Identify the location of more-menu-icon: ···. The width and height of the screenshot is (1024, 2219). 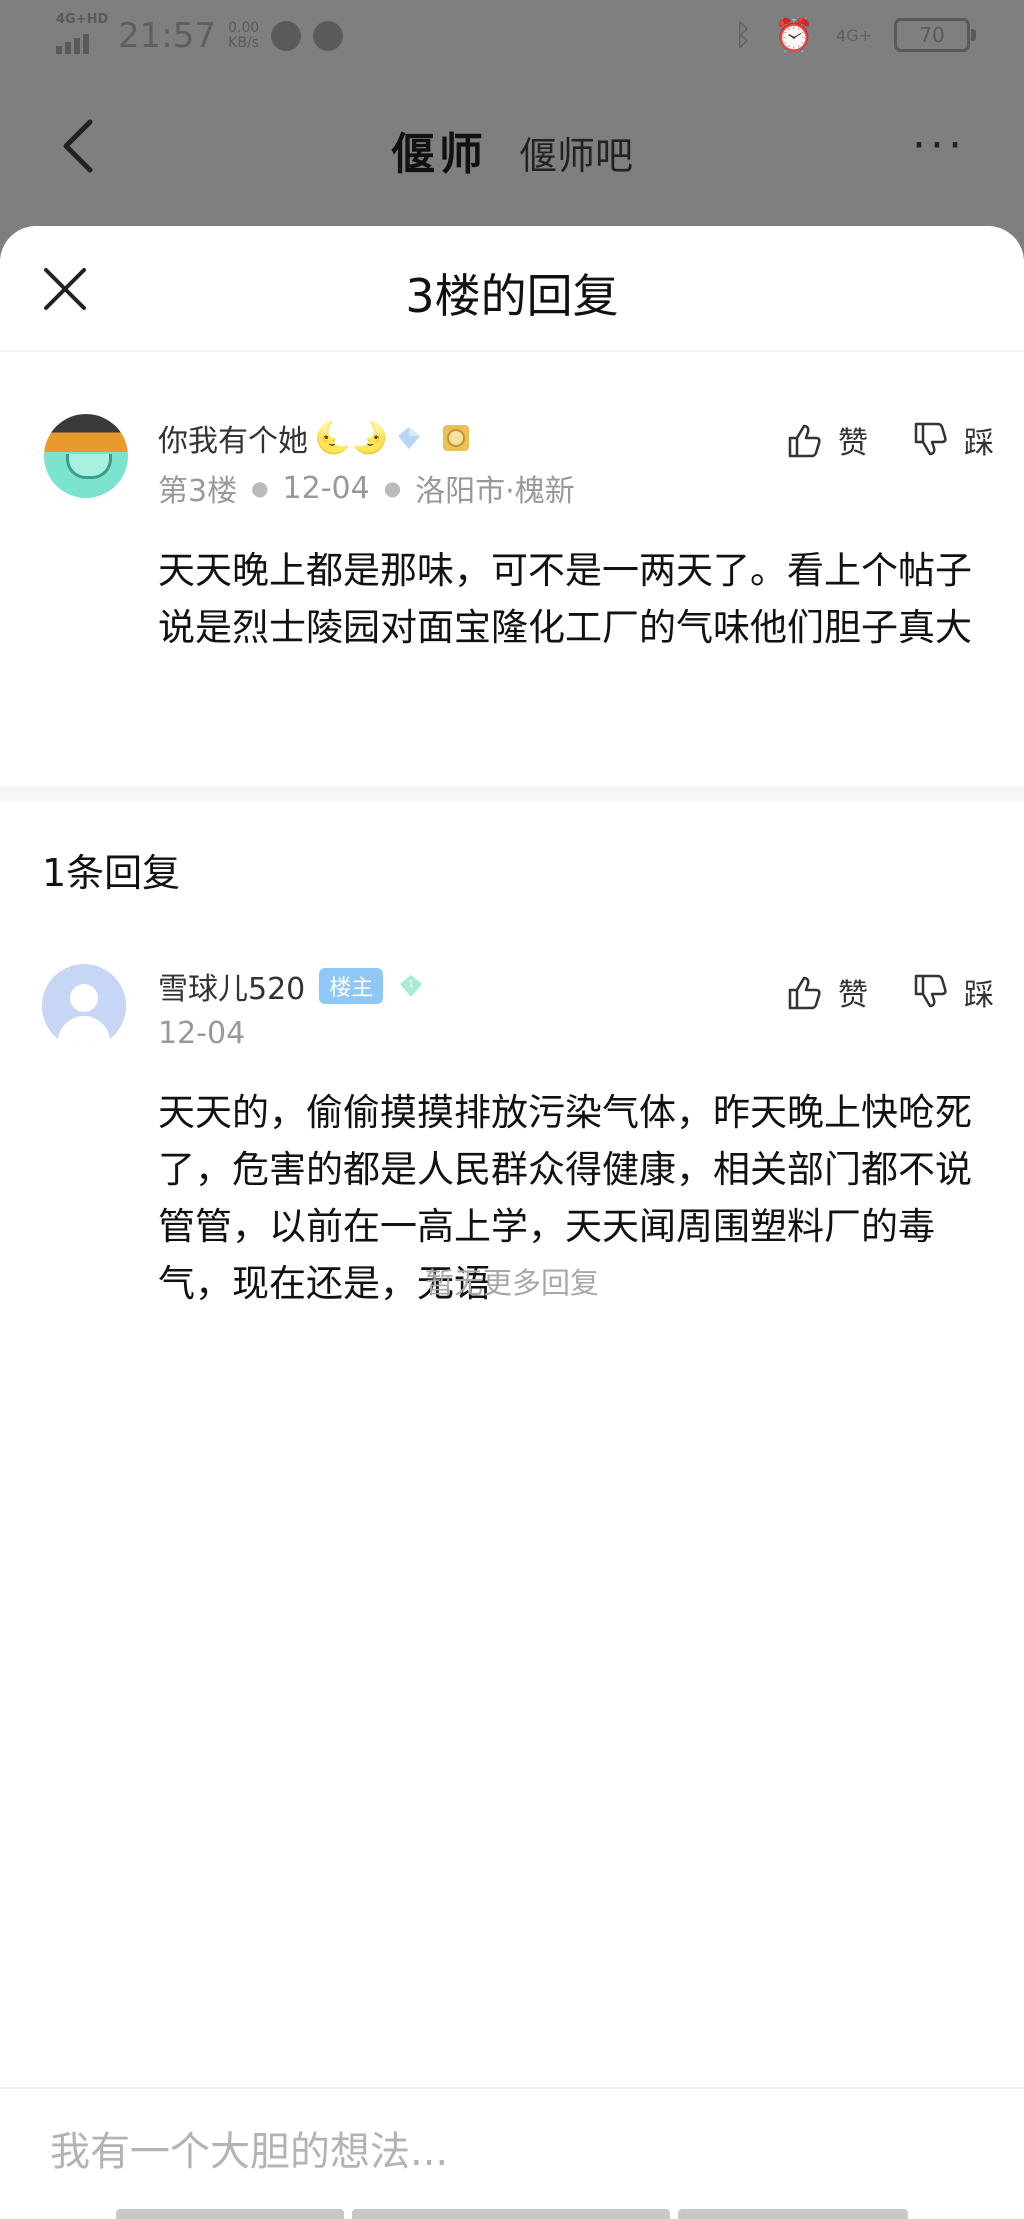
(939, 145).